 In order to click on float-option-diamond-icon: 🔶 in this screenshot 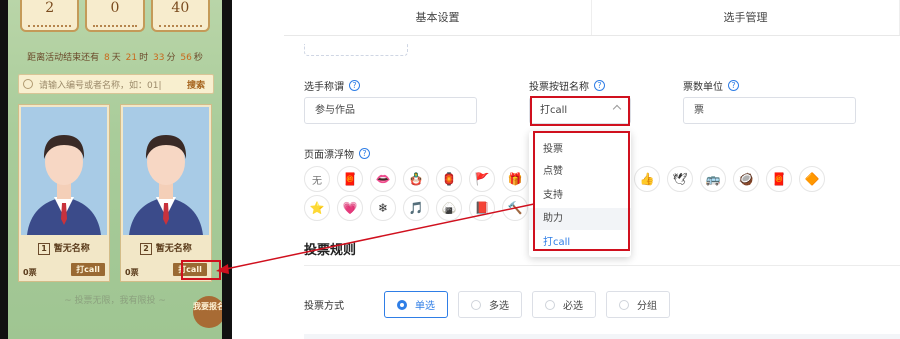, I will do `click(812, 179)`.